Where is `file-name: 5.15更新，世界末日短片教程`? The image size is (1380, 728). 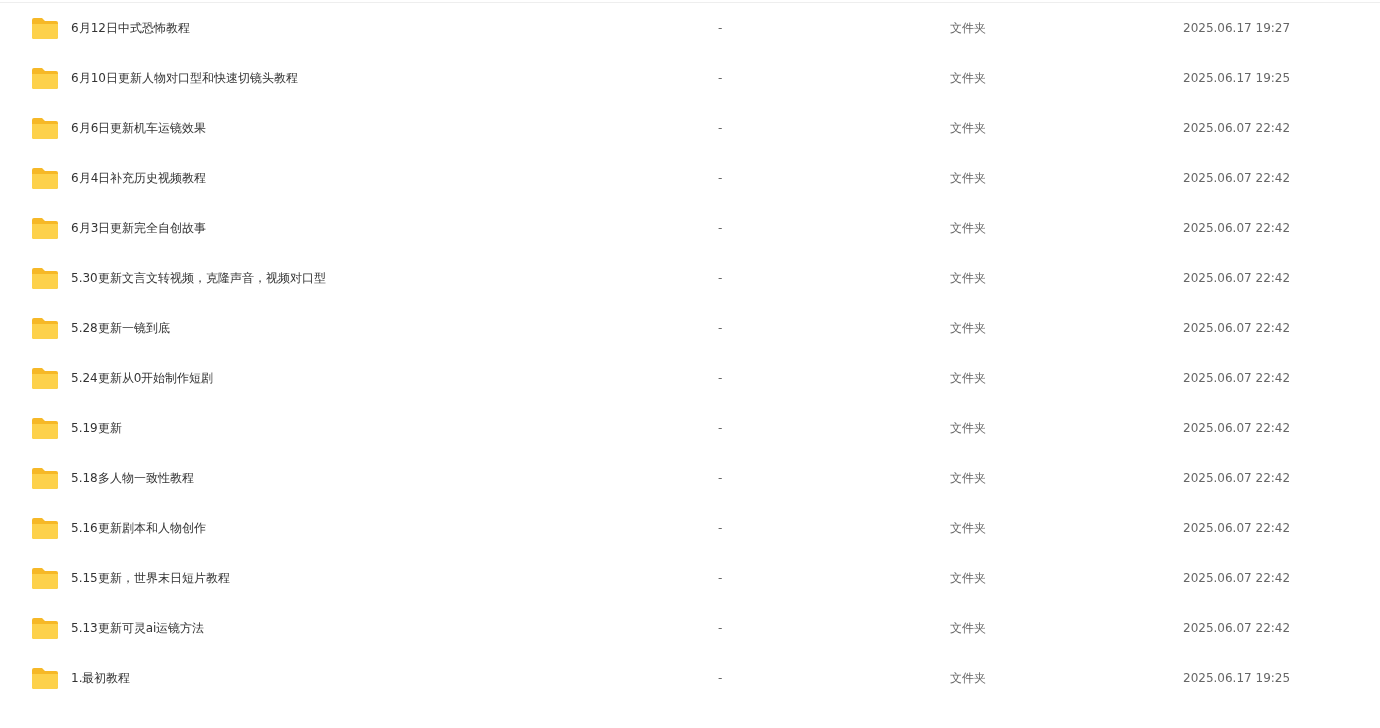 file-name: 5.15更新，世界末日短片教程 is located at coordinates (150, 578).